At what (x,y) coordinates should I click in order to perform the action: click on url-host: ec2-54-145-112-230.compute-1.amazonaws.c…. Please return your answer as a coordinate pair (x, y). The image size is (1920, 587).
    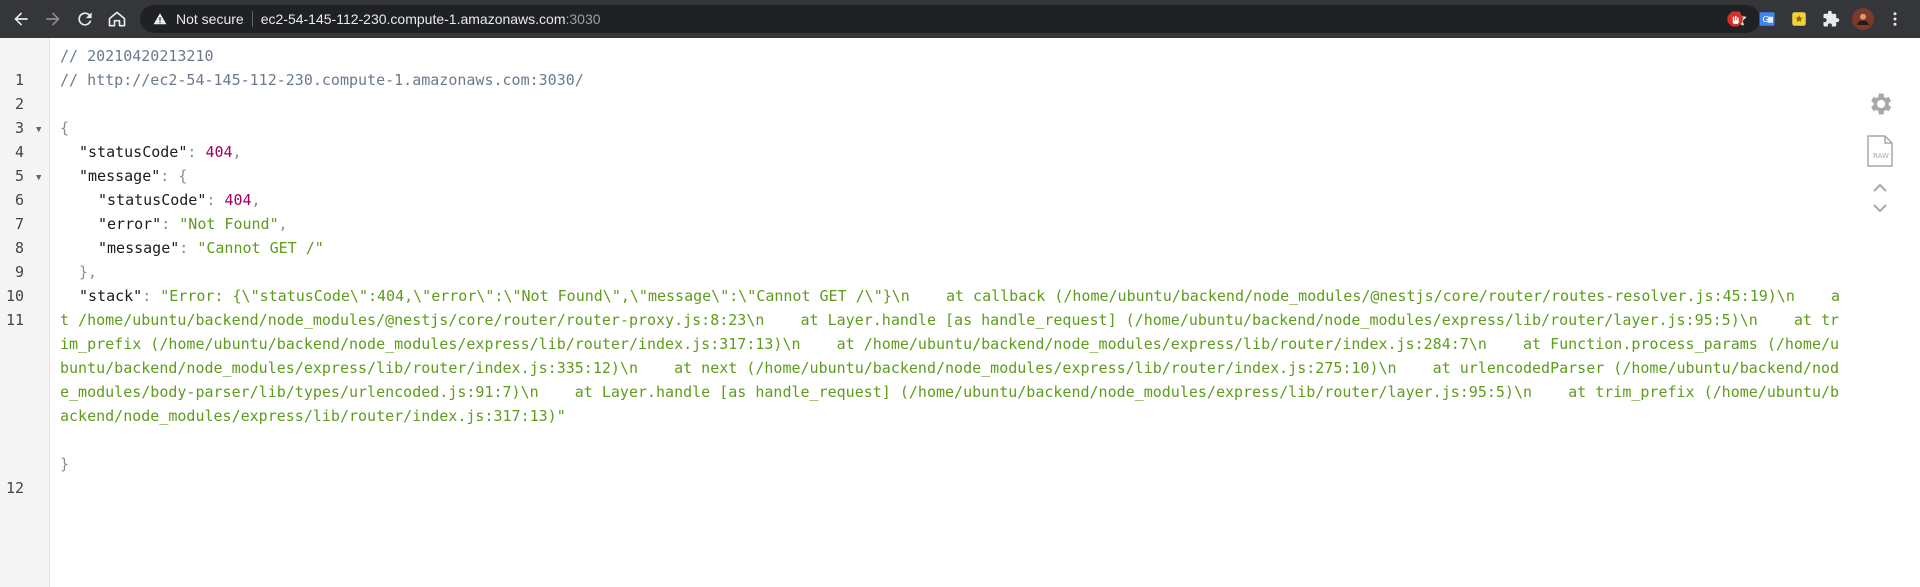
    Looking at the image, I should click on (413, 19).